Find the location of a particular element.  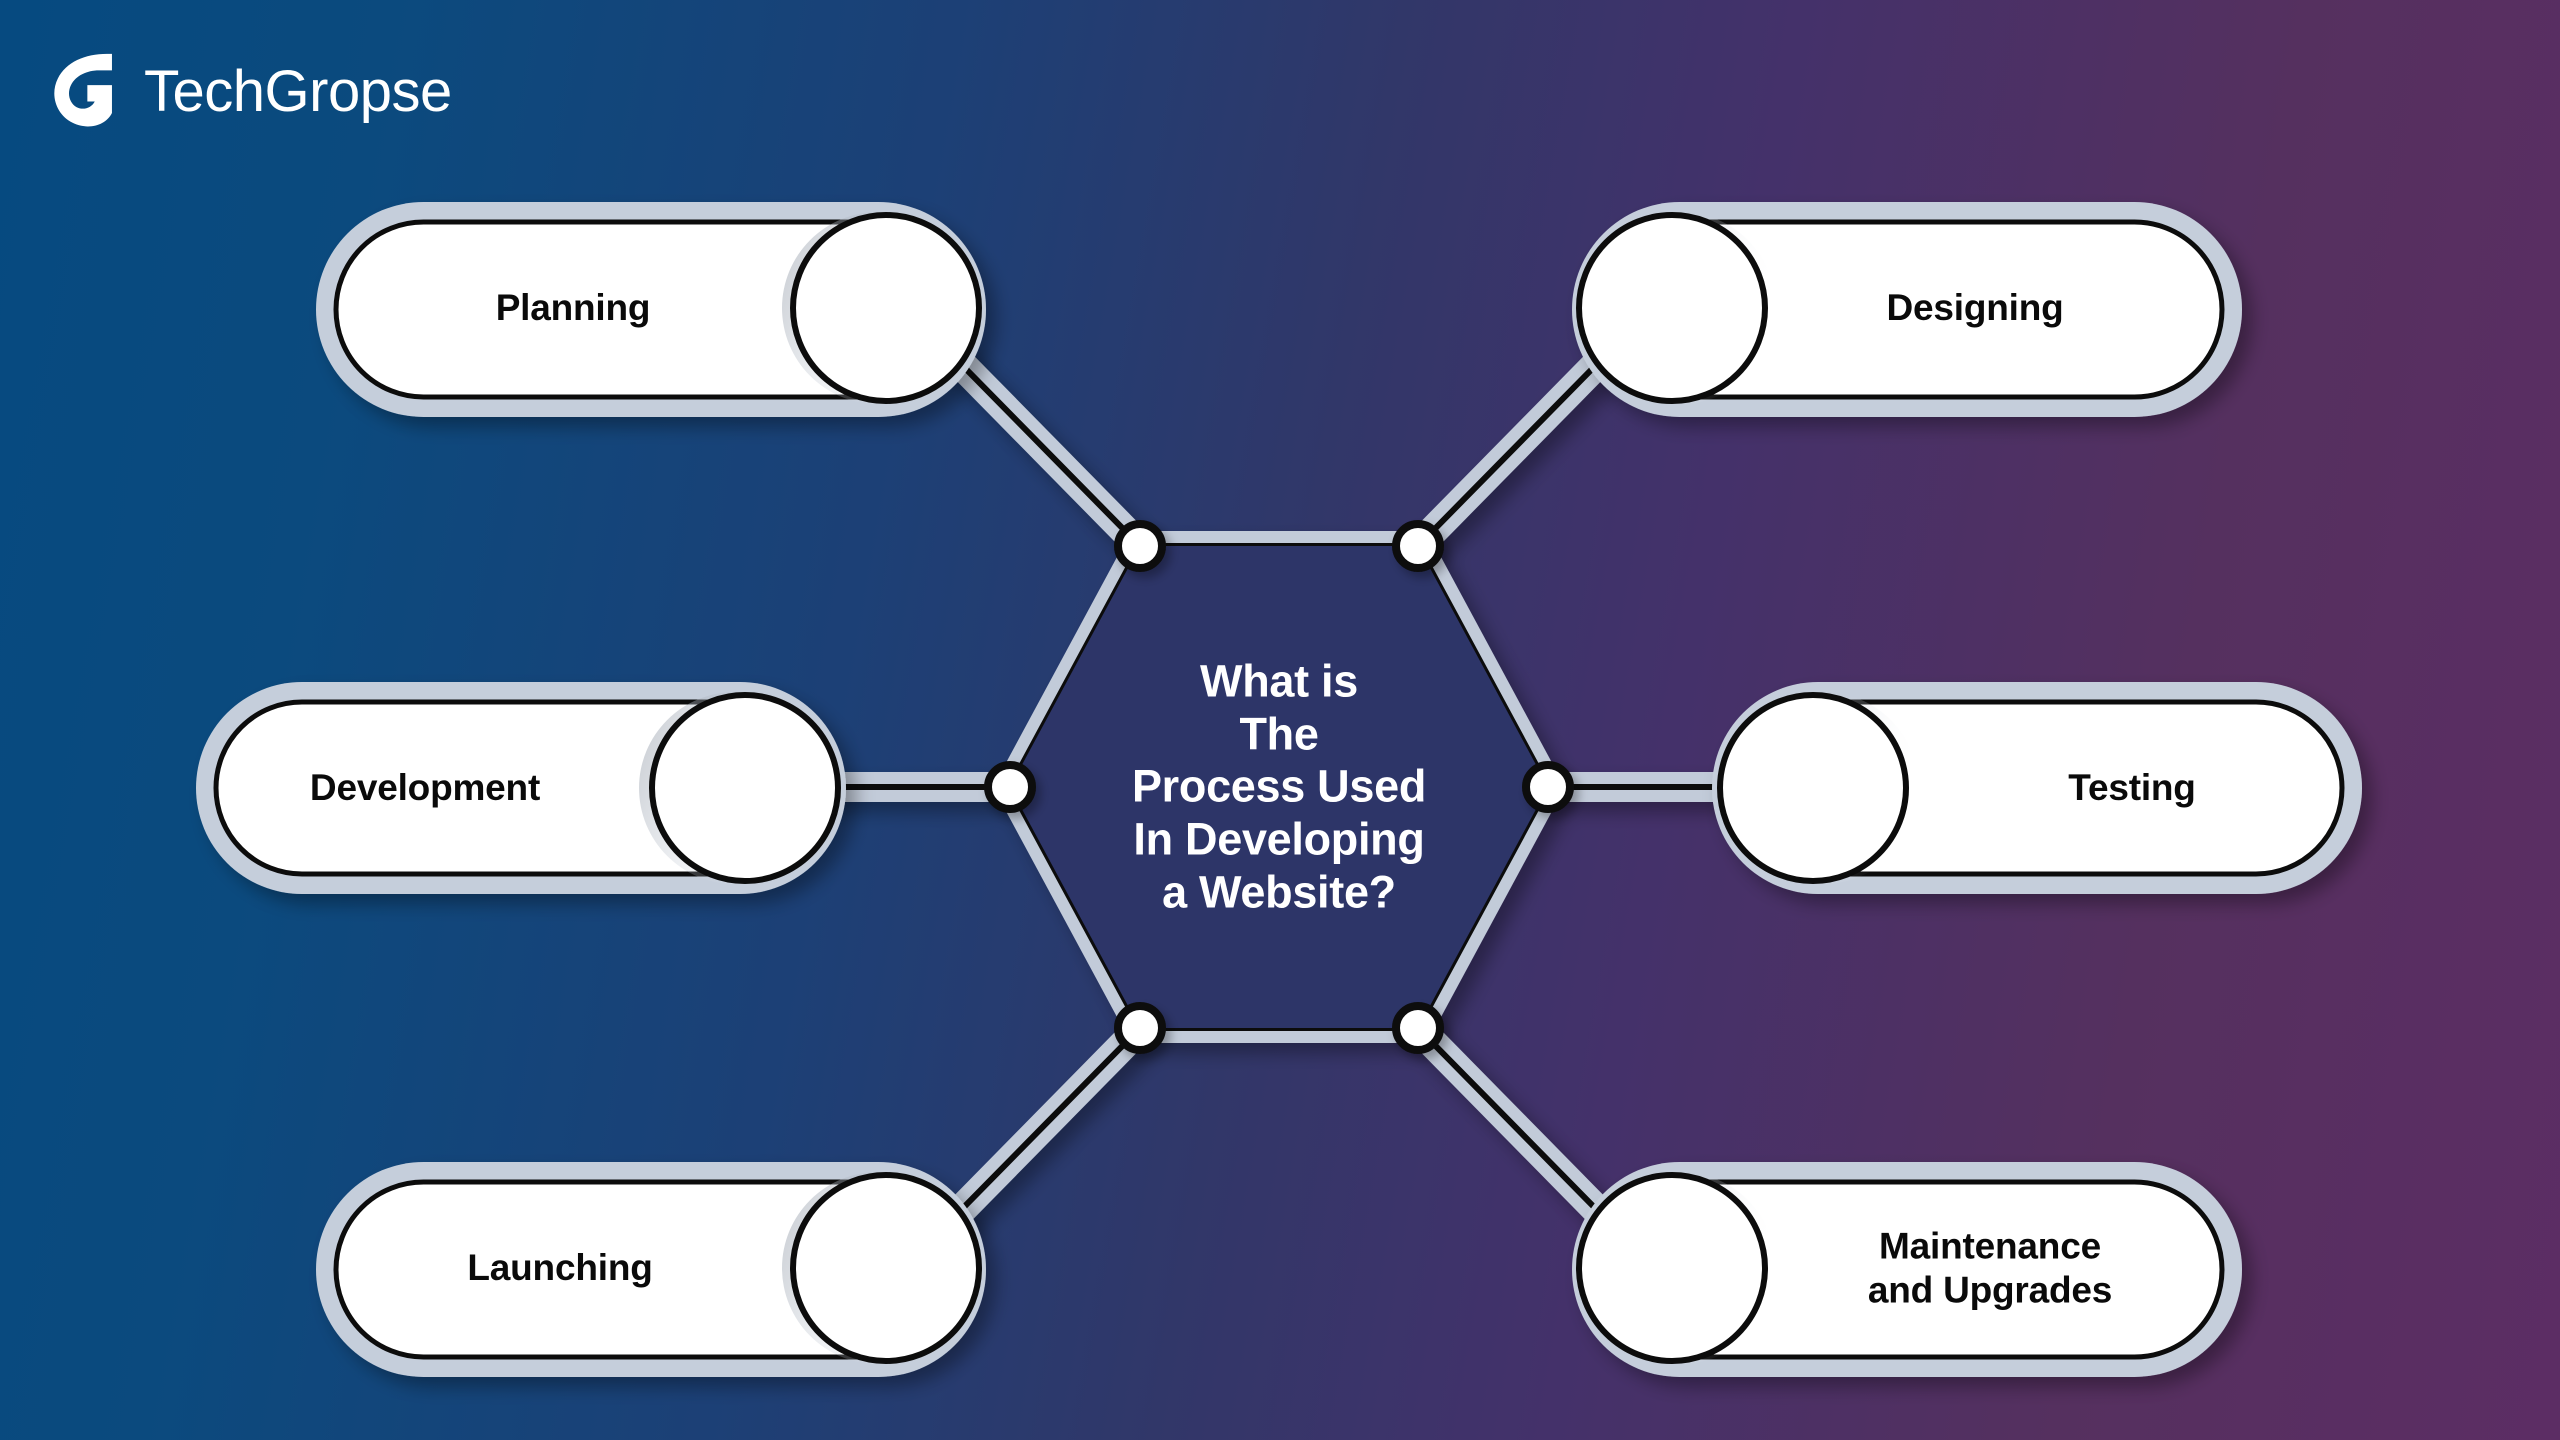

maintenance-icon-circle is located at coordinates (1672, 1268).